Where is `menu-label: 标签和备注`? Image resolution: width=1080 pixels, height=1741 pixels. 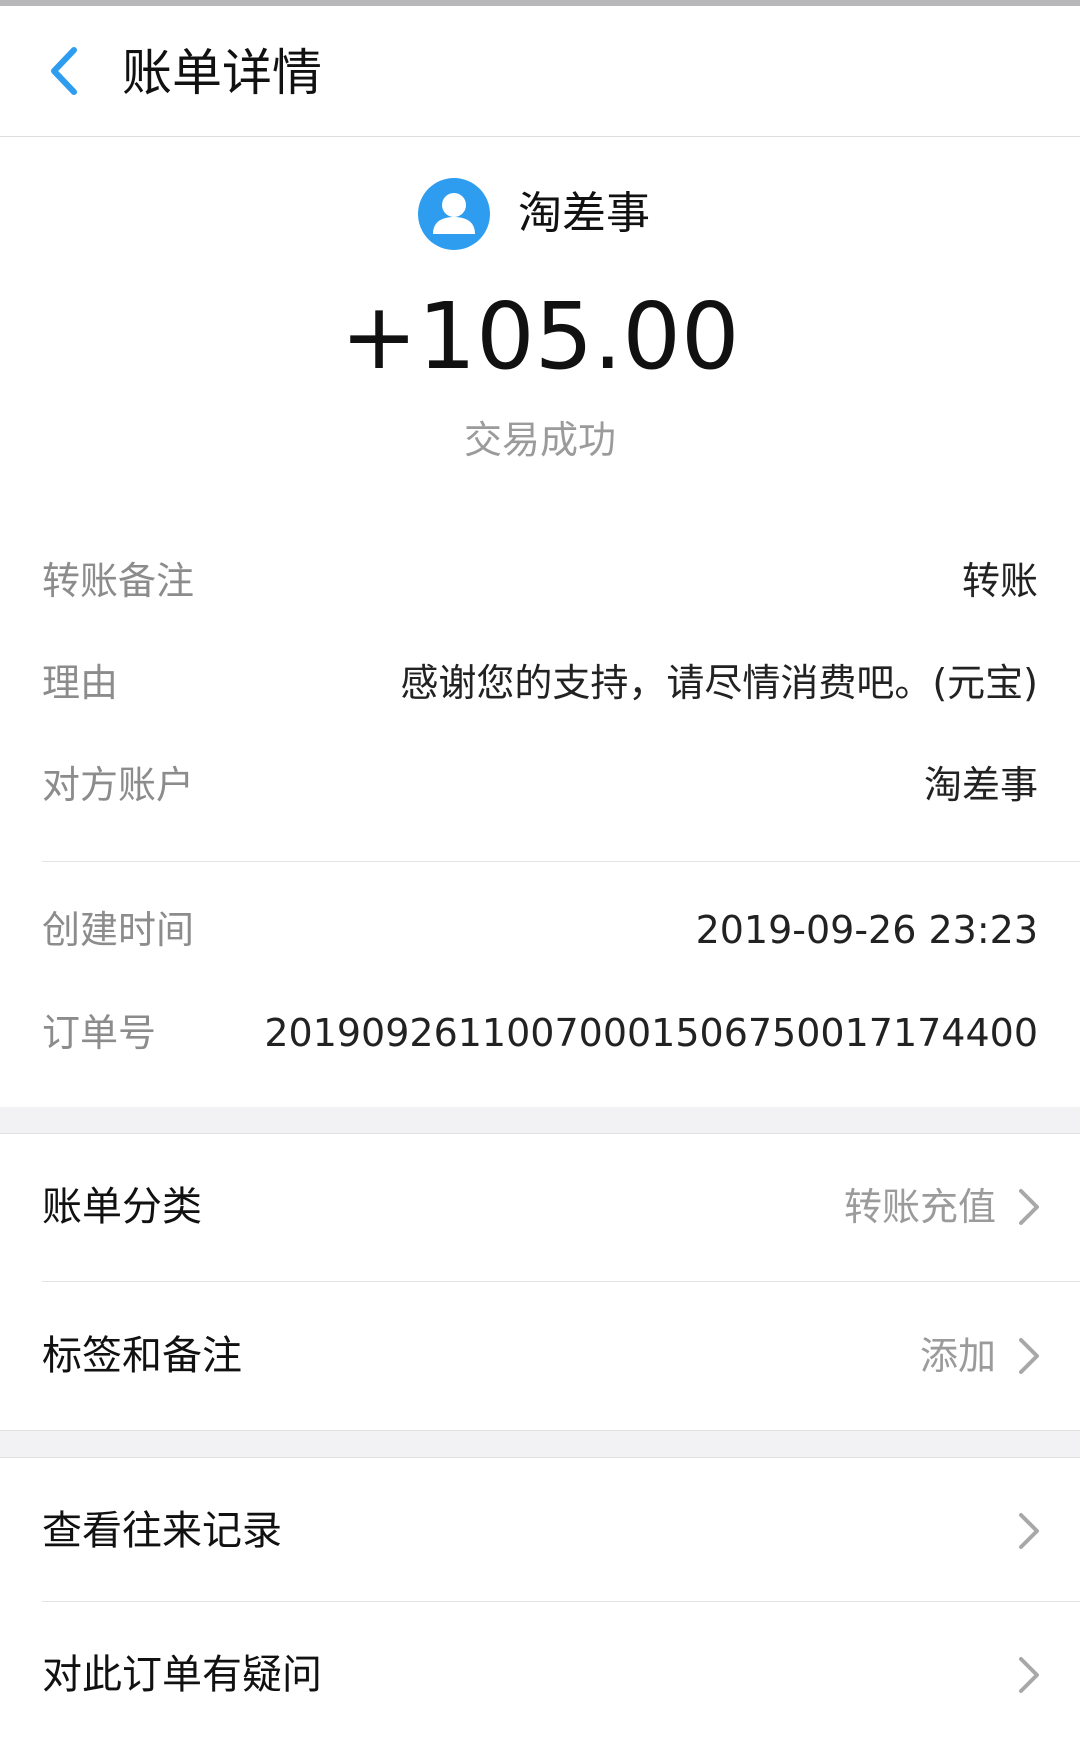 menu-label: 标签和备注 is located at coordinates (142, 1356).